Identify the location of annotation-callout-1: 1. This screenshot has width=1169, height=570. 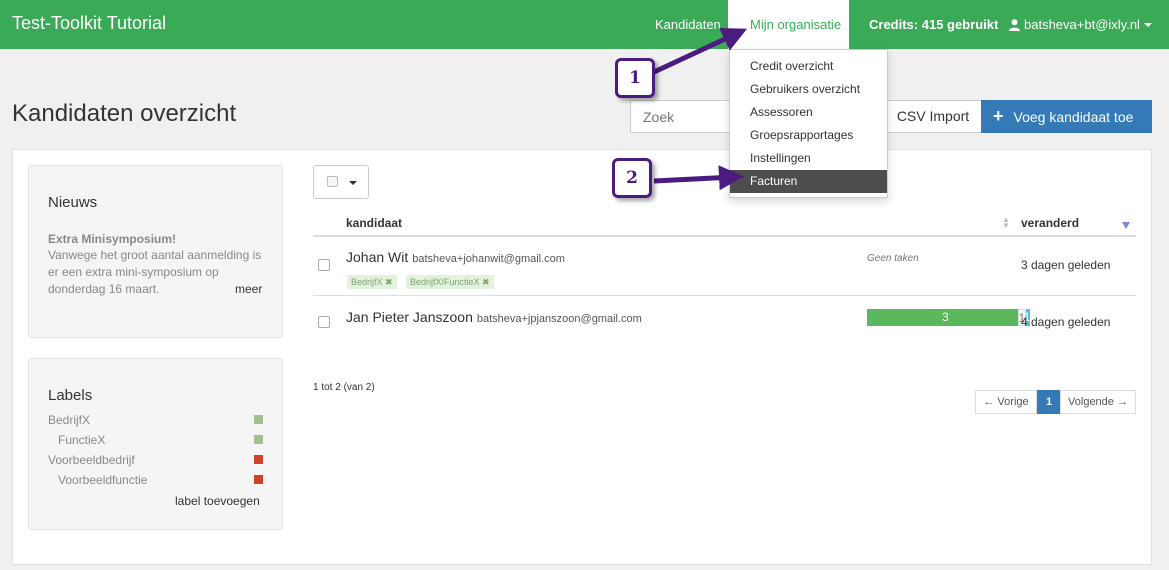
(635, 78).